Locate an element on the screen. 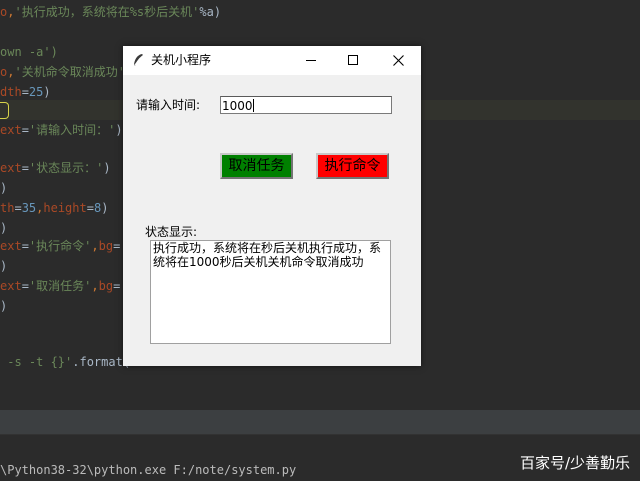 This screenshot has height=481, width=640. cancel-task-button: 取消任务 is located at coordinates (256, 166).